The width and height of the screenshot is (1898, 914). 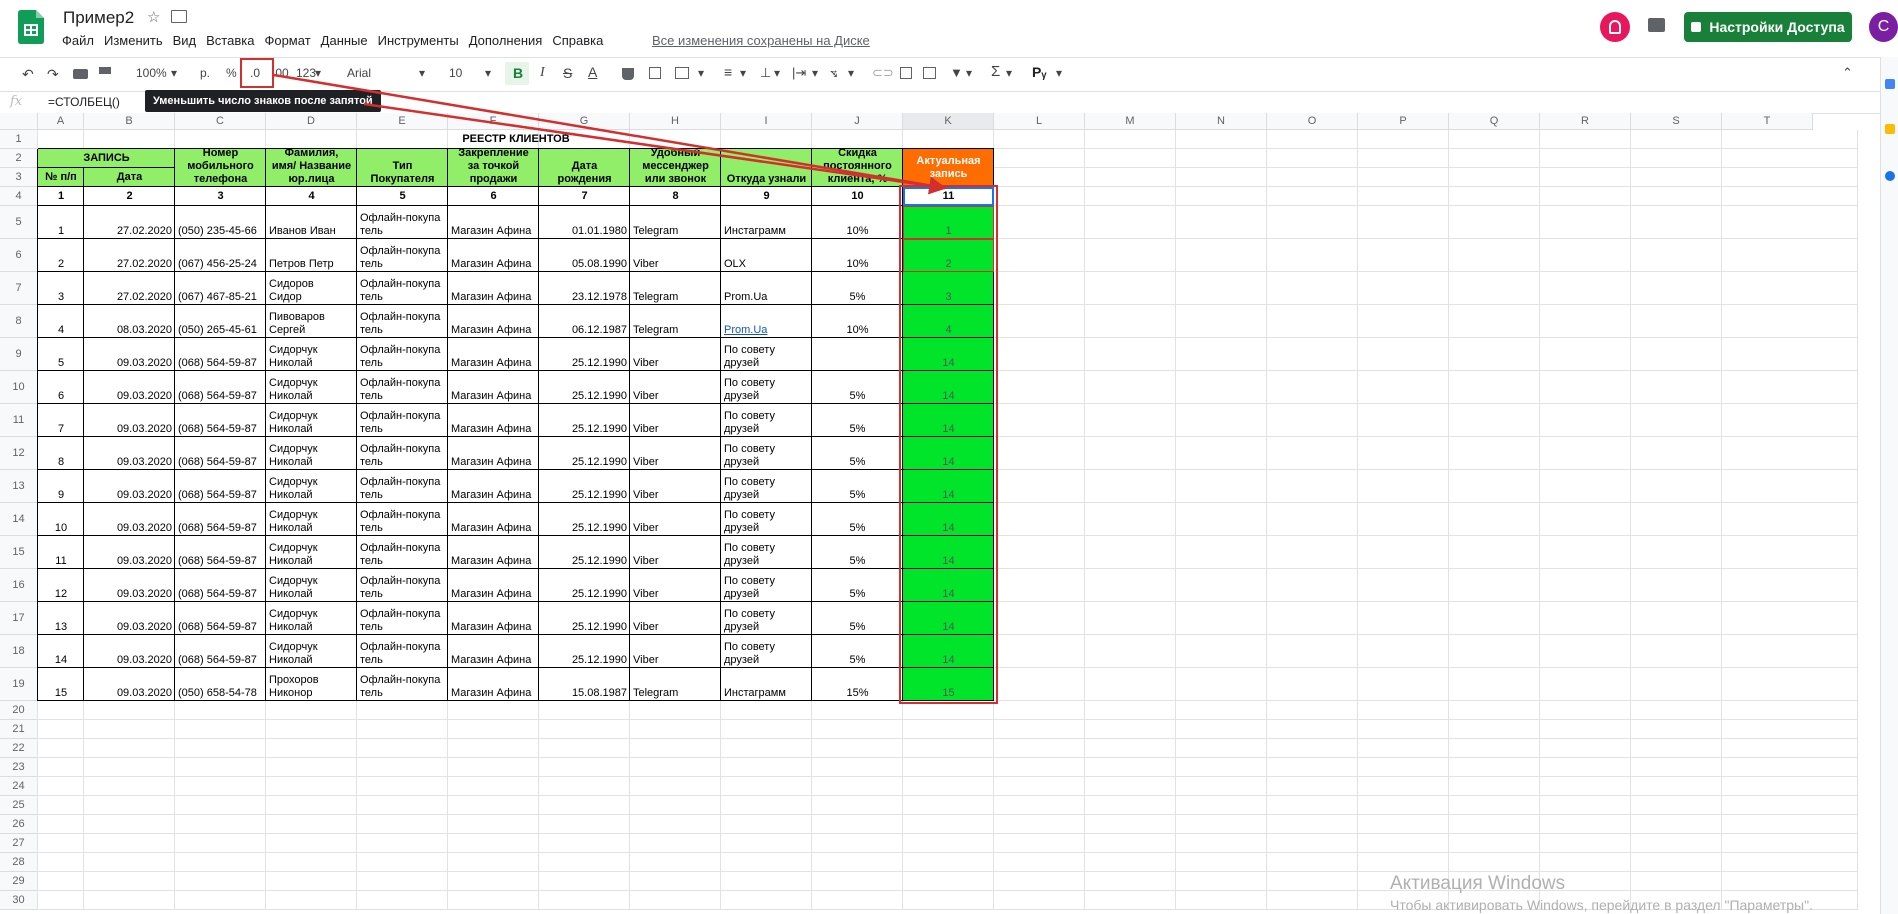 I want to click on row-header-21: 21, so click(x=19, y=729).